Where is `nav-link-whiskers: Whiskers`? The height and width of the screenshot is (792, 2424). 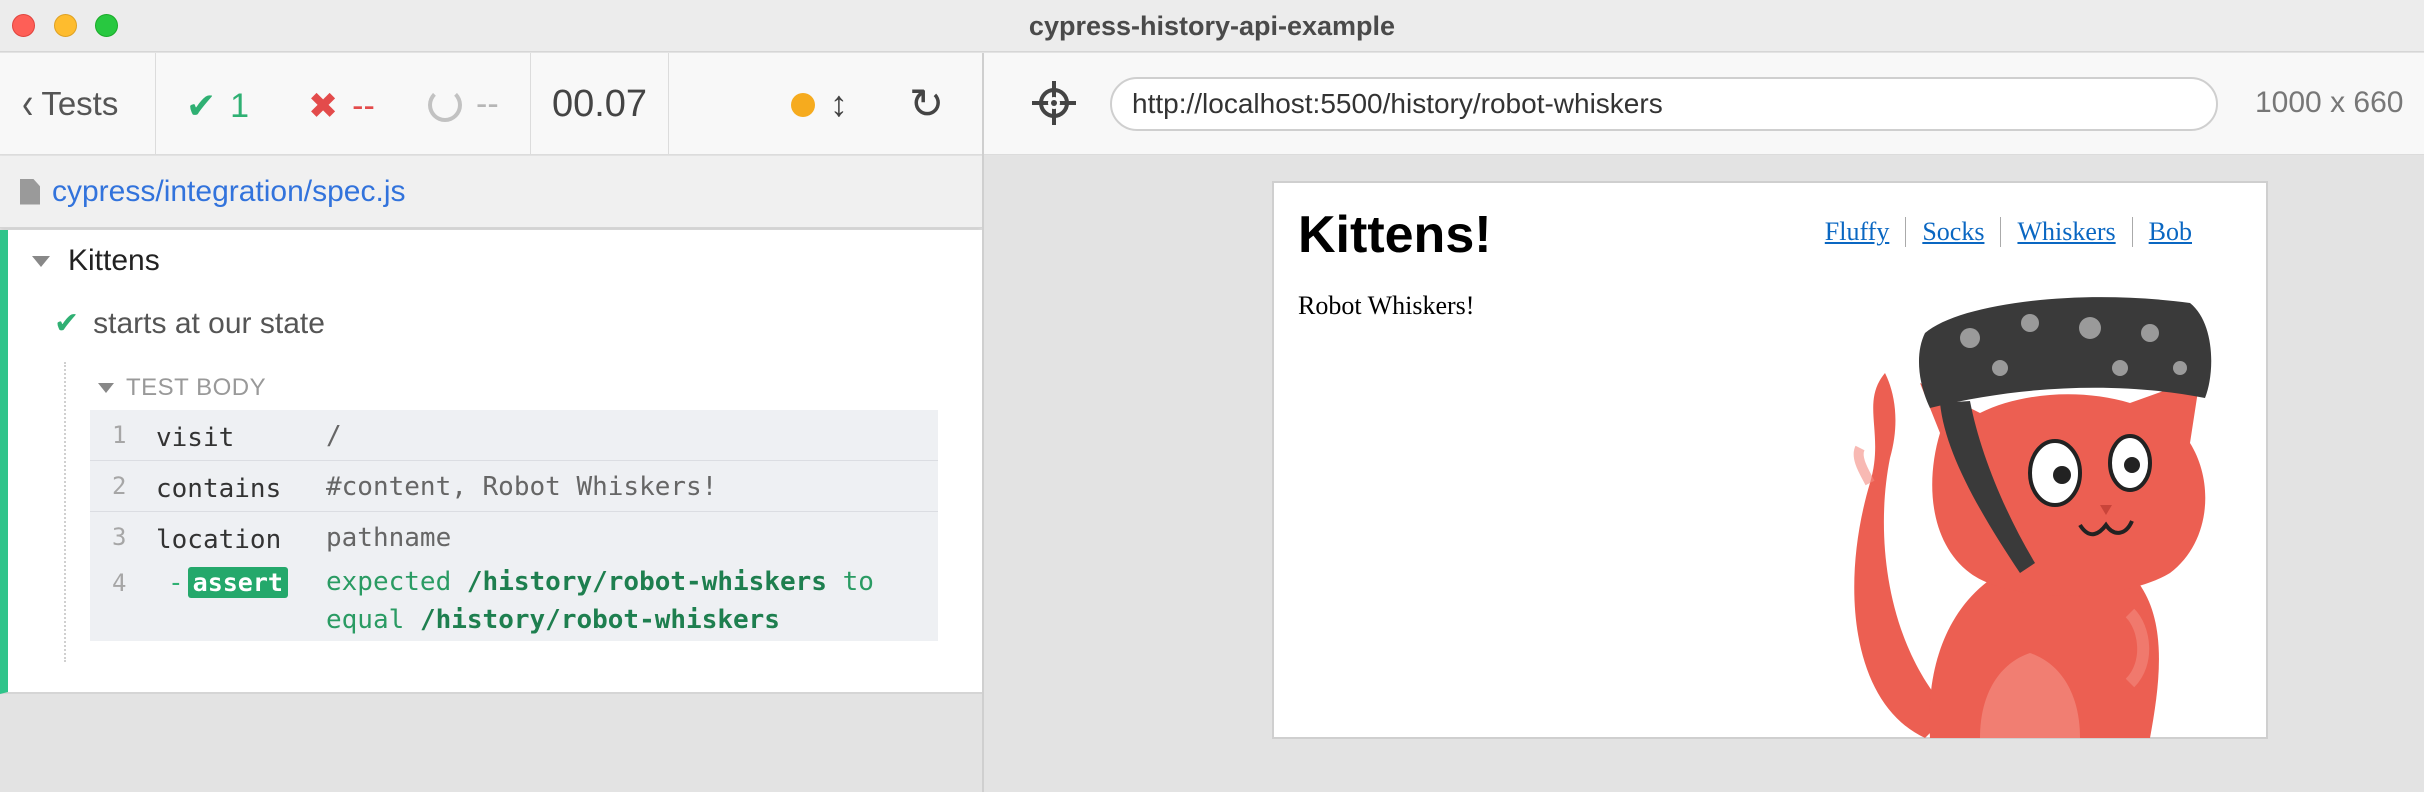 nav-link-whiskers: Whiskers is located at coordinates (2065, 232).